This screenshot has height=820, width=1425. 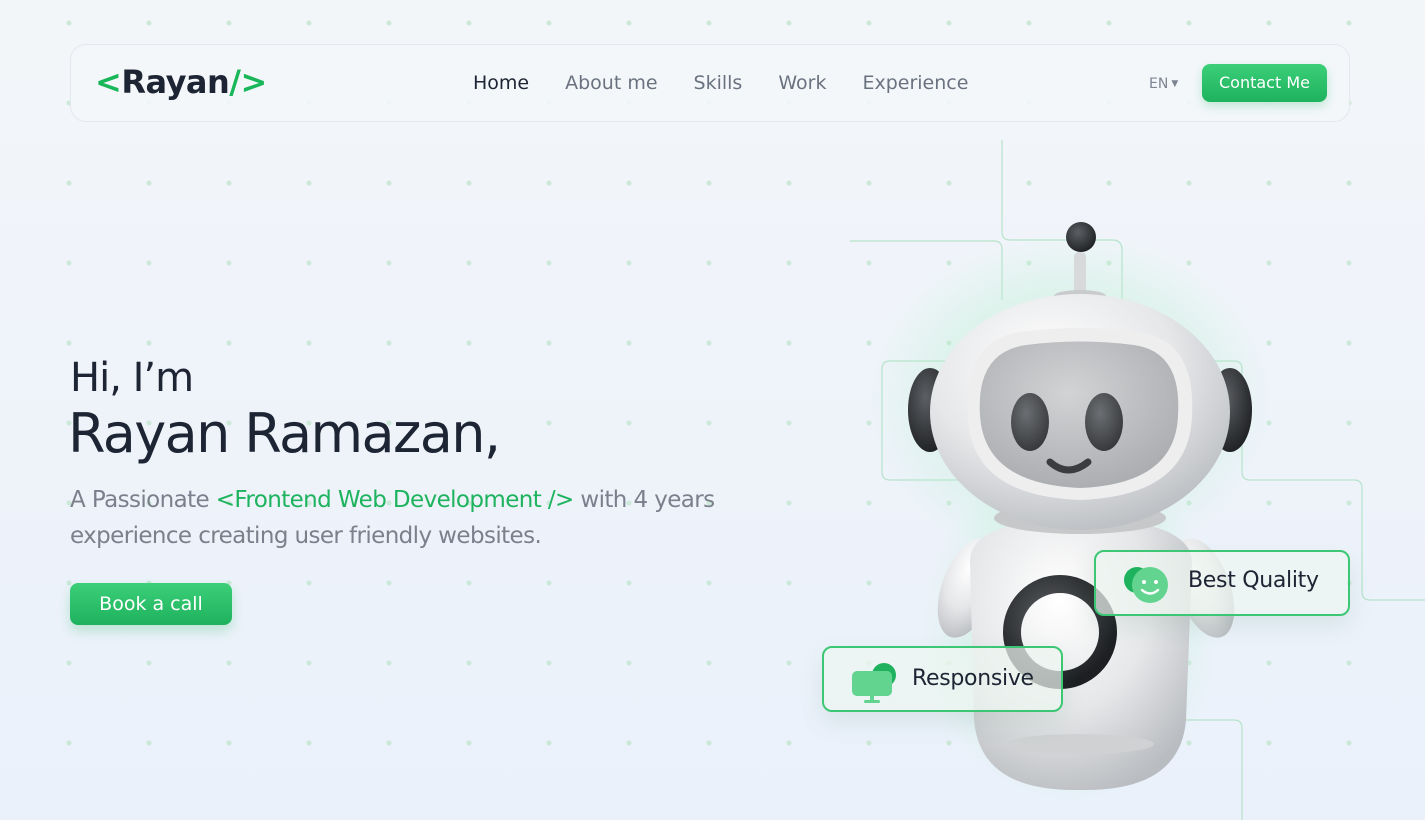 I want to click on nav-item-skills: Skills, so click(x=718, y=83).